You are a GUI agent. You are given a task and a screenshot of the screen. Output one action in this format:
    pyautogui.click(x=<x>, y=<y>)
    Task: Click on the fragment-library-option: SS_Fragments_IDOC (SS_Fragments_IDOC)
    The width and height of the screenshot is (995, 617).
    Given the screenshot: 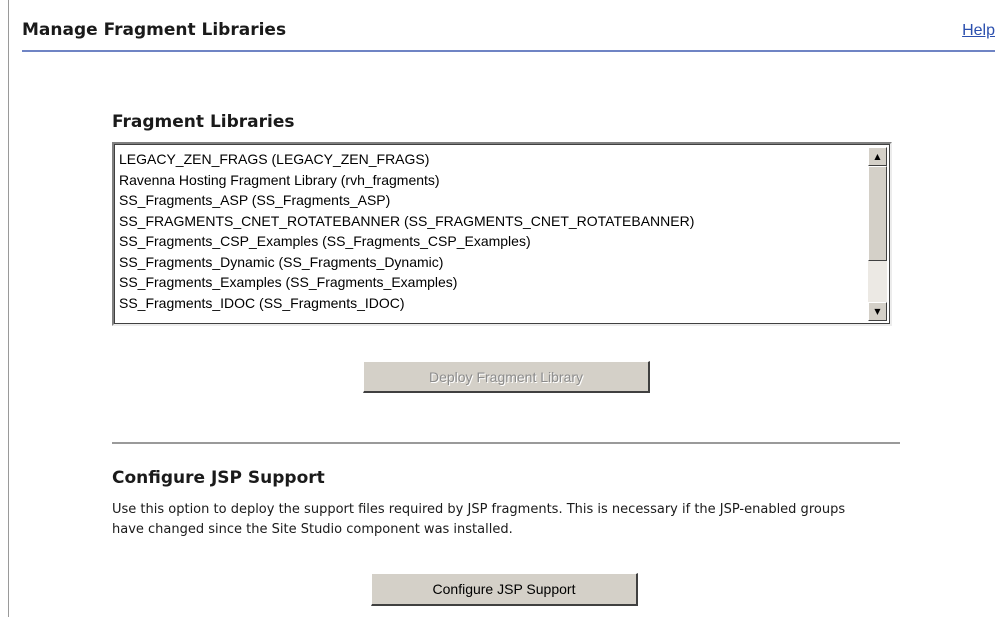 What is the action you would take?
    pyautogui.click(x=492, y=303)
    